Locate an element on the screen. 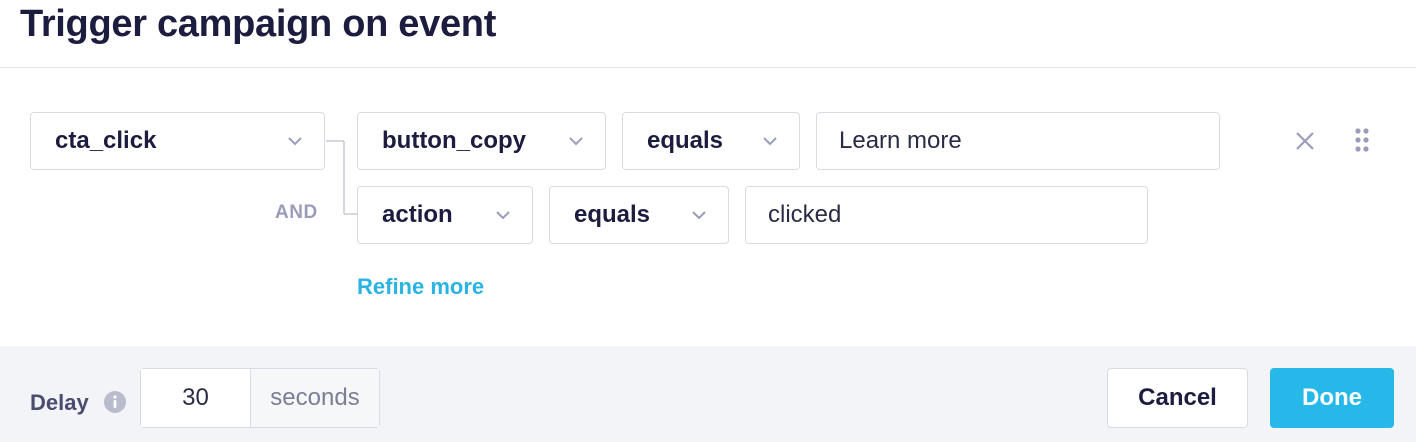 Image resolution: width=1416 pixels, height=442 pixels. condition-2-value: clicked is located at coordinates (805, 214).